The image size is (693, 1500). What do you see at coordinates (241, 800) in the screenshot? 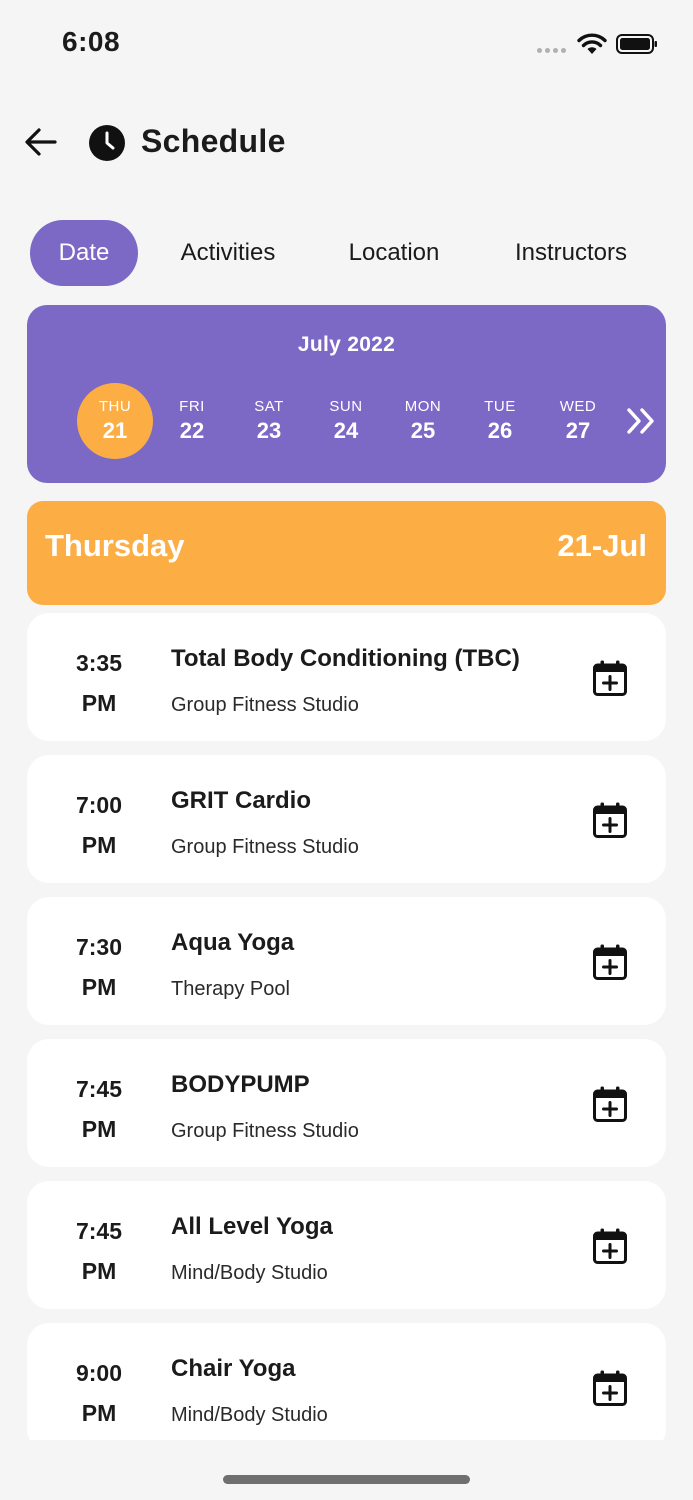
I see `class-name: GRIT Cardio` at bounding box center [241, 800].